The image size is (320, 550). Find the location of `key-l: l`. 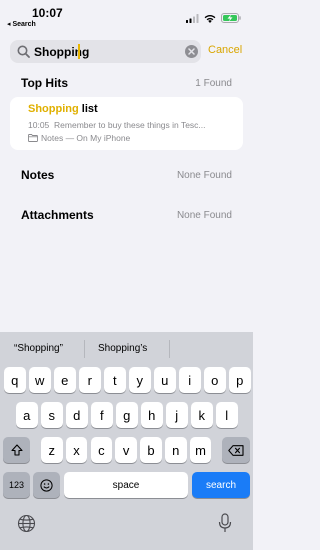

key-l: l is located at coordinates (227, 415).